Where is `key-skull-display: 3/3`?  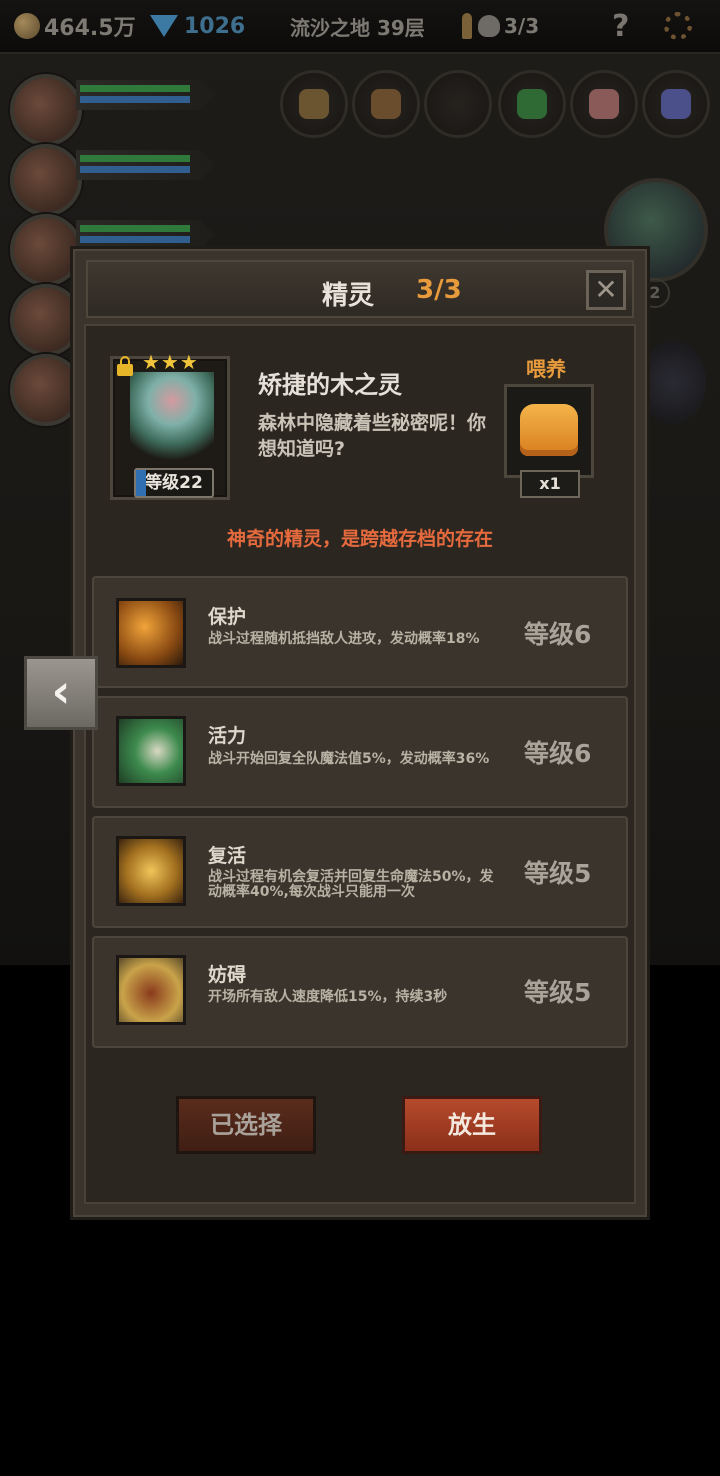 key-skull-display: 3/3 is located at coordinates (500, 26).